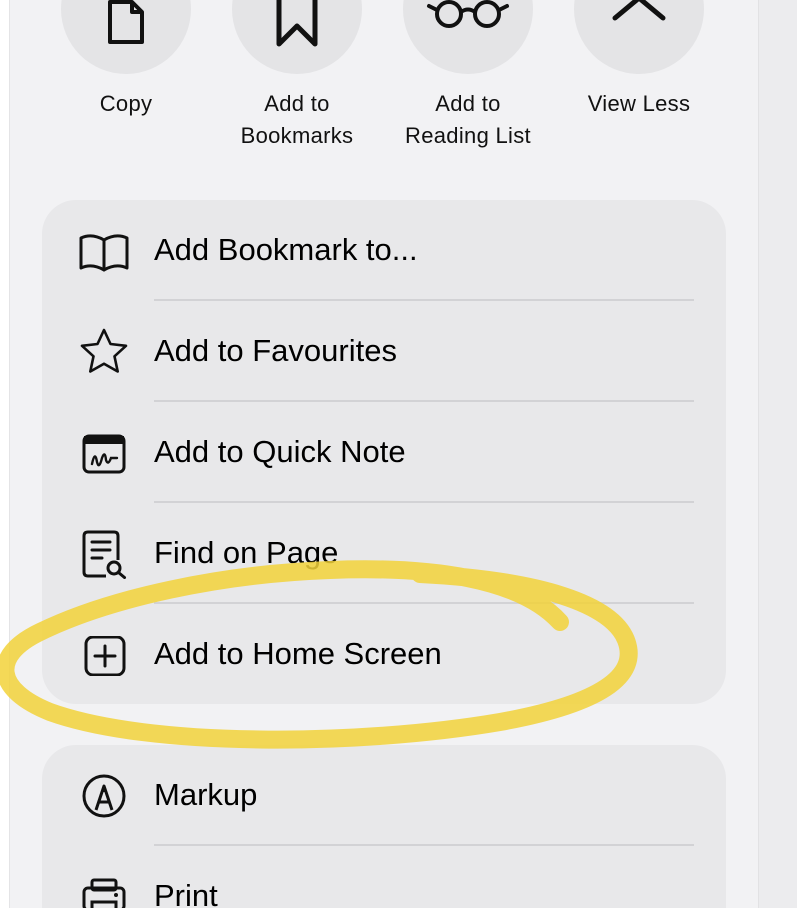 Image resolution: width=797 pixels, height=908 pixels. I want to click on menu-item-add-to-home-screen: Add to Home Screen, so click(384, 654).